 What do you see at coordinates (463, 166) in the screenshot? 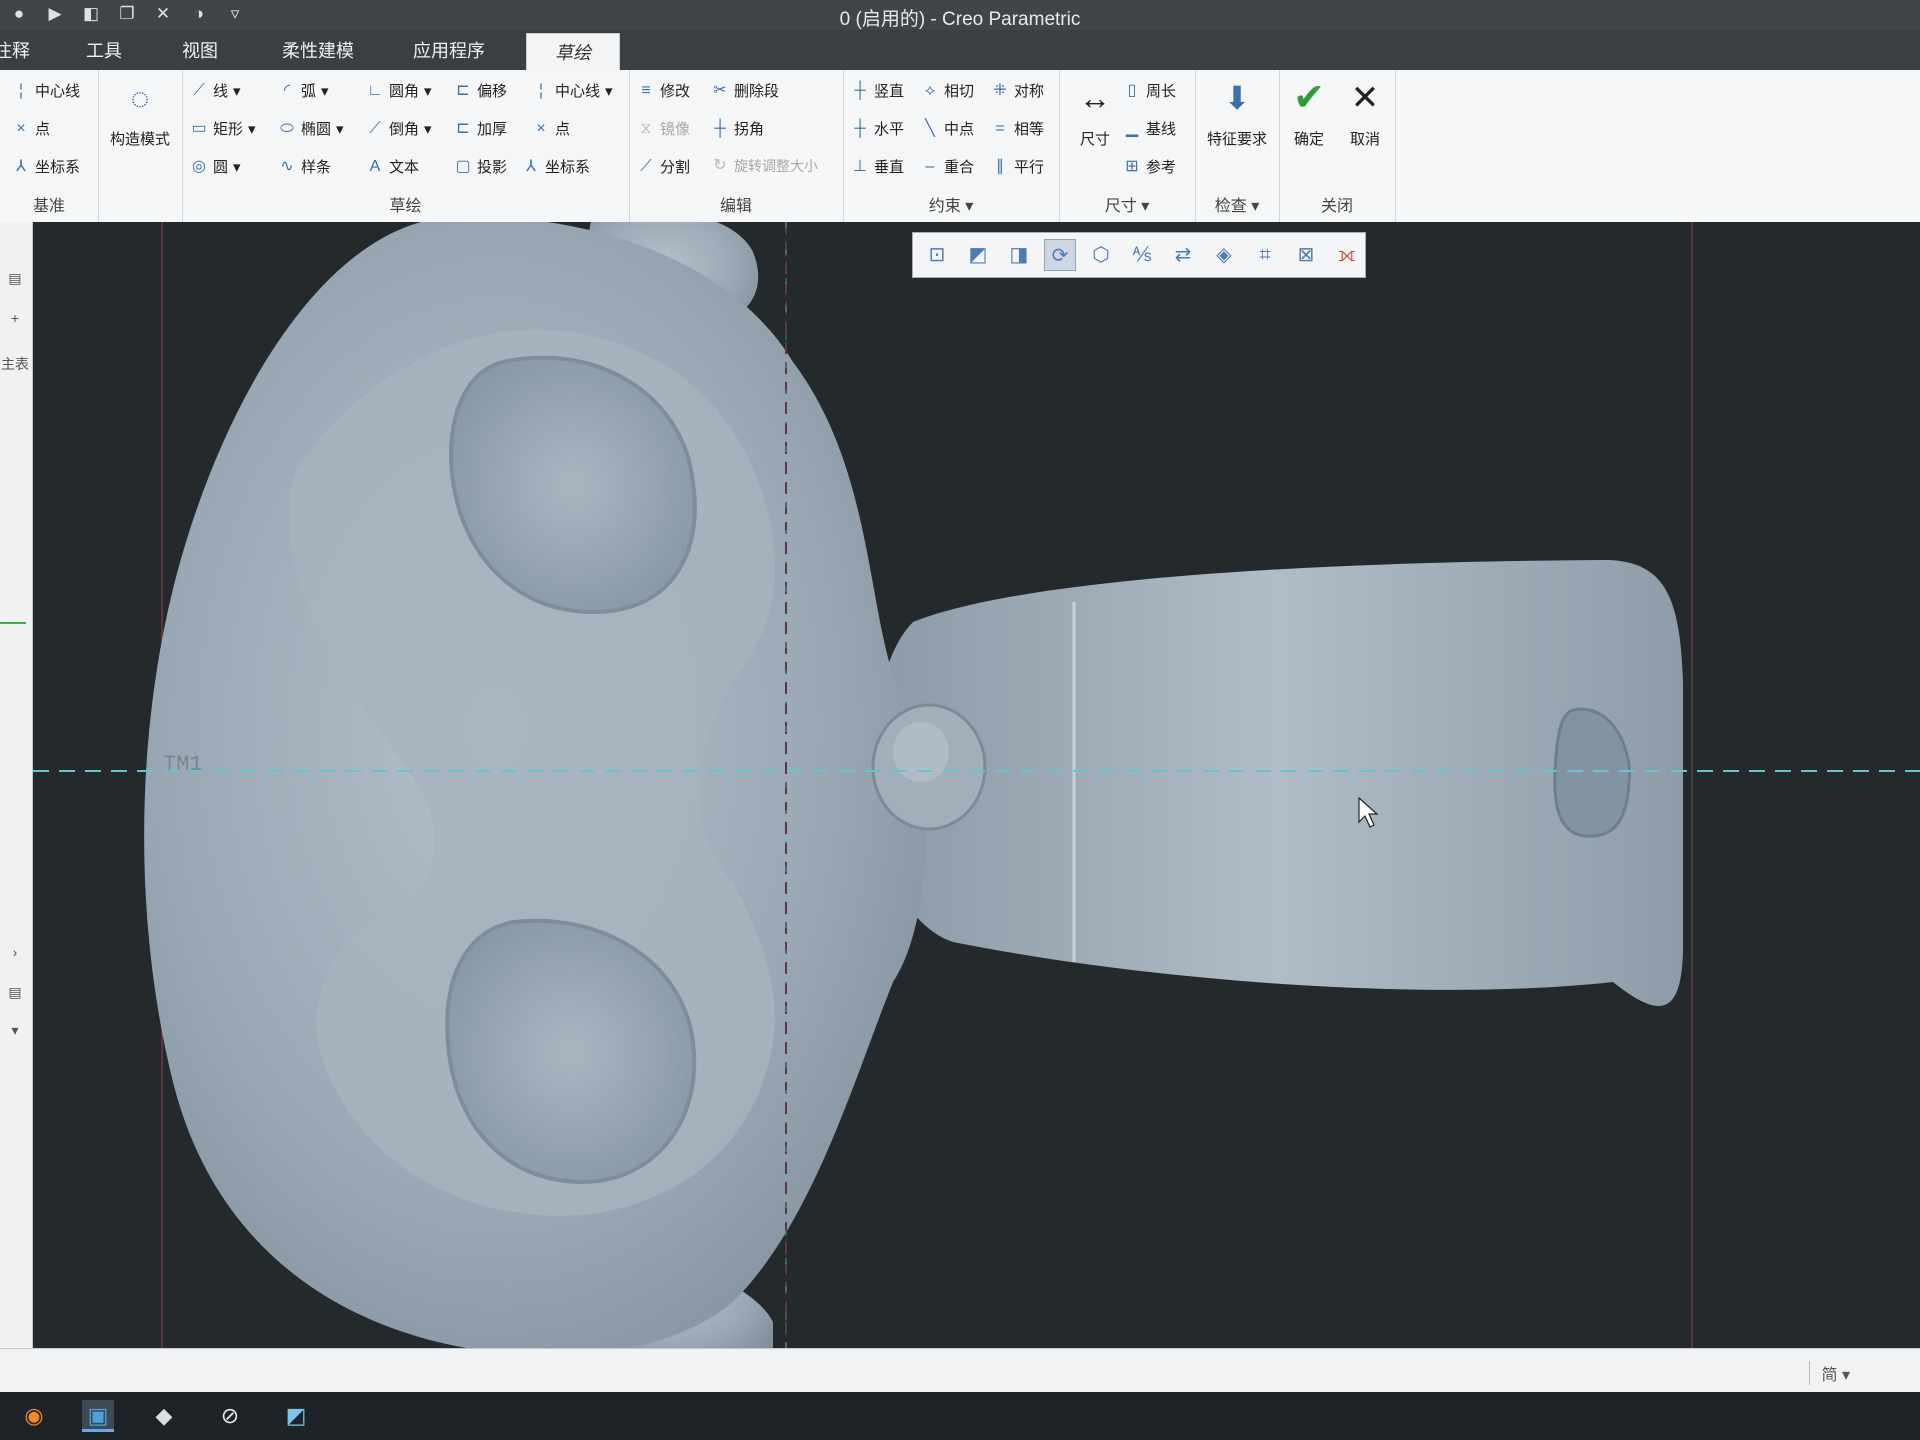
I see `project-icon: ▢` at bounding box center [463, 166].